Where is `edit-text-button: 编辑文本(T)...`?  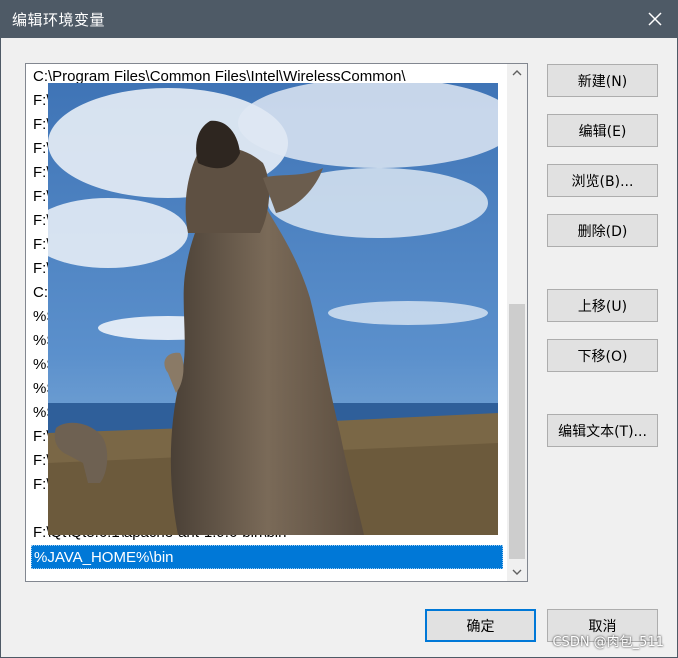 edit-text-button: 编辑文本(T)... is located at coordinates (602, 430).